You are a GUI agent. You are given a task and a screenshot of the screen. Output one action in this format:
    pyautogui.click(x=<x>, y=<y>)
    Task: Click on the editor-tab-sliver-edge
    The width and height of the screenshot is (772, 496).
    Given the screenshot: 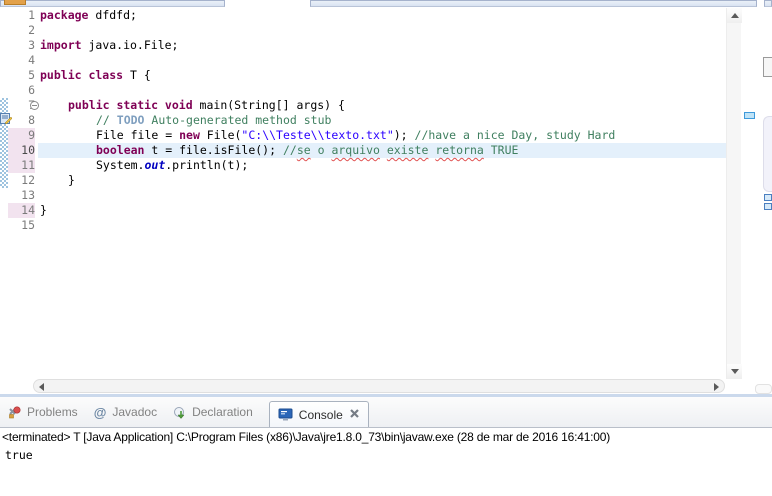 What is the action you would take?
    pyautogui.click(x=768, y=3)
    